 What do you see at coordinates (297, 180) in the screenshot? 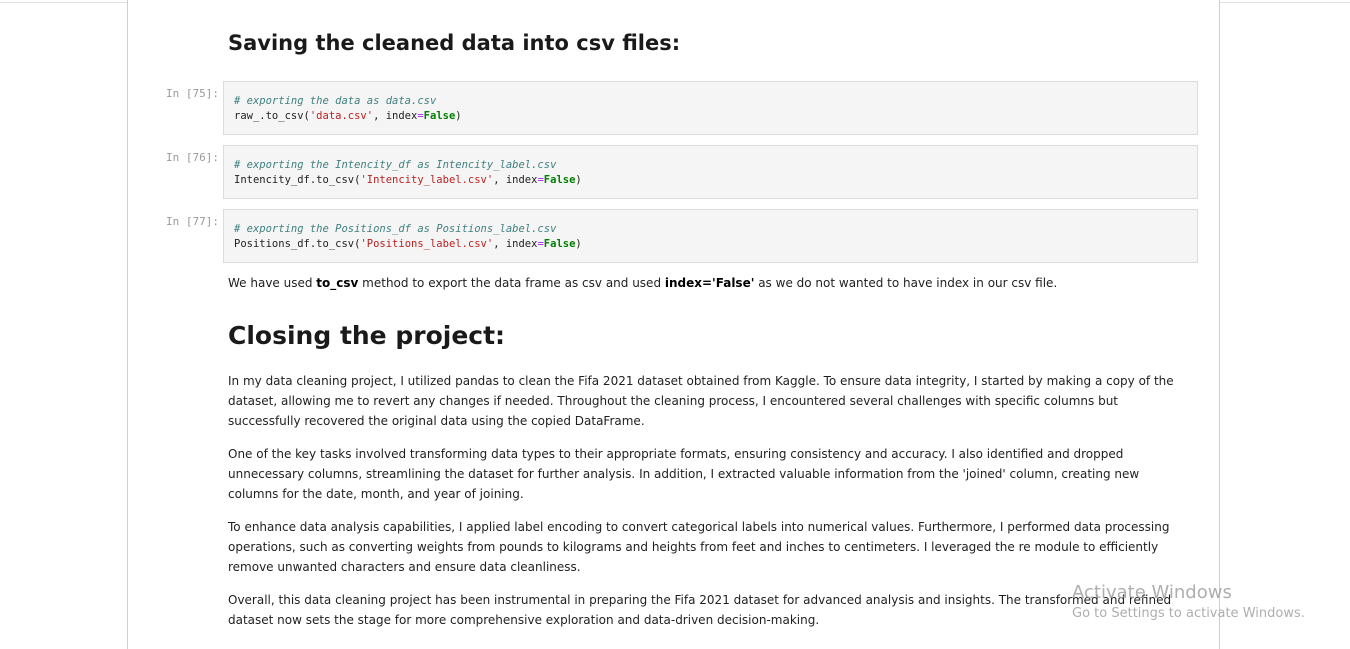
I see `code-text: Intencity_df.to_csv(` at bounding box center [297, 180].